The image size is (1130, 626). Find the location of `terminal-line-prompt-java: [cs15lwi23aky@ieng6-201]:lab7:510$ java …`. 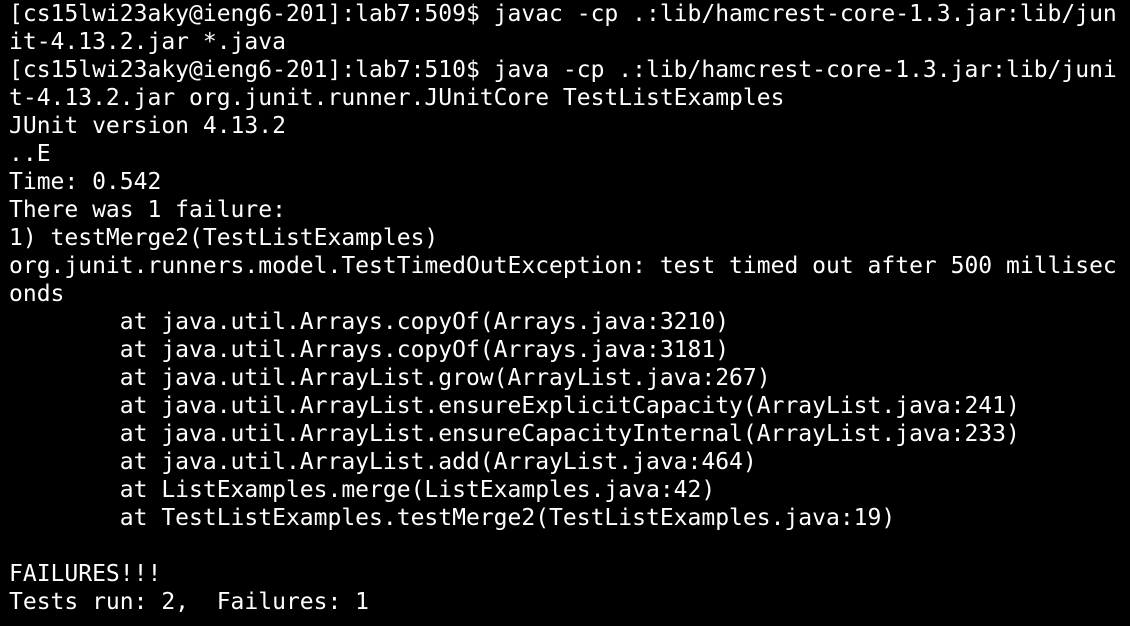

terminal-line-prompt-java: [cs15lwi23aky@ieng6-201]:lab7:510$ java … is located at coordinates (563, 70).